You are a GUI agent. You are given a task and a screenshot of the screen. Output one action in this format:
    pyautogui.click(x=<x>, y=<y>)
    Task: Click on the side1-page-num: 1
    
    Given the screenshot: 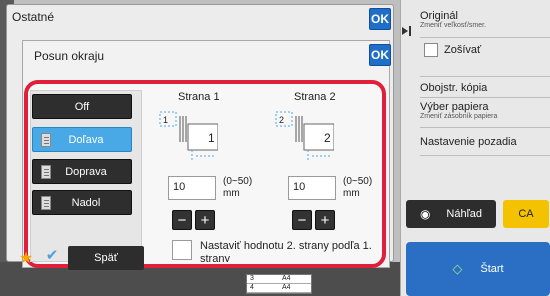 What is the action you would take?
    pyautogui.click(x=211, y=138)
    